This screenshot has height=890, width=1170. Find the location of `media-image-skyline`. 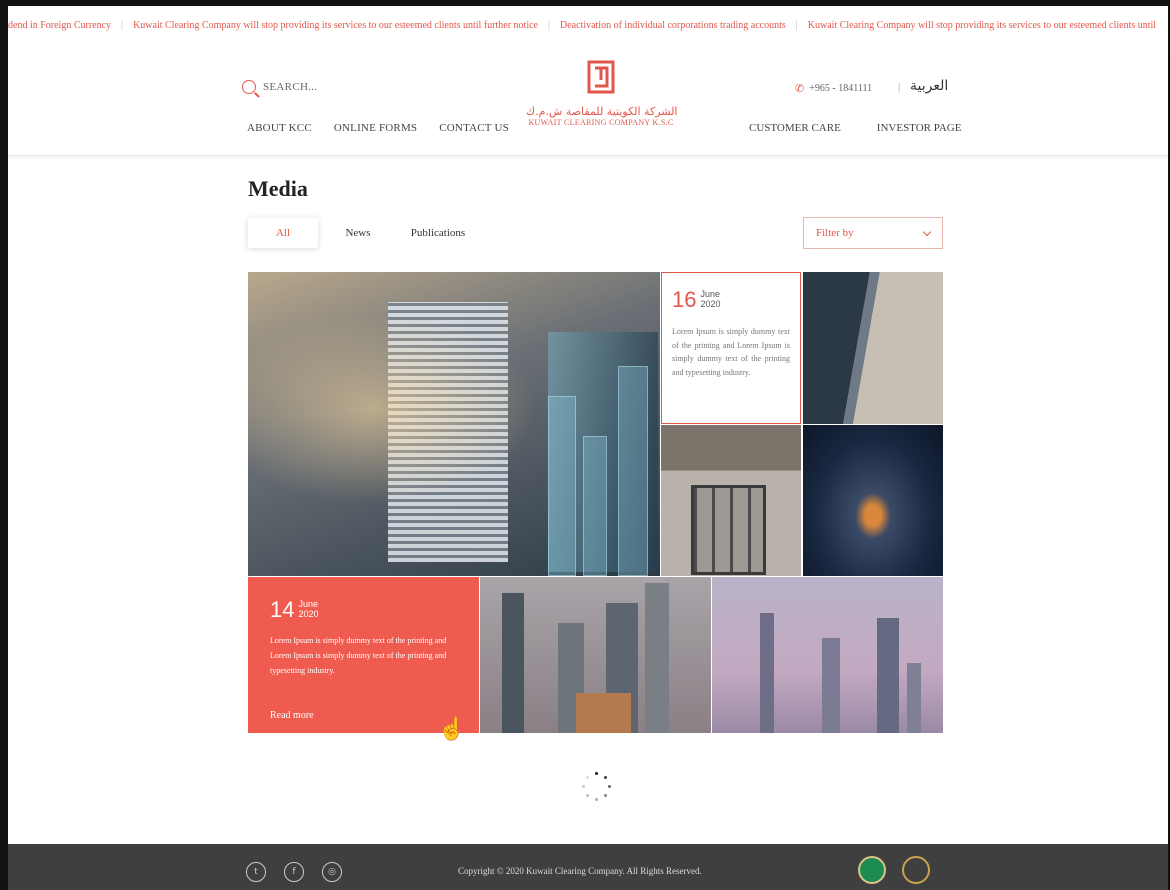

media-image-skyline is located at coordinates (595, 655).